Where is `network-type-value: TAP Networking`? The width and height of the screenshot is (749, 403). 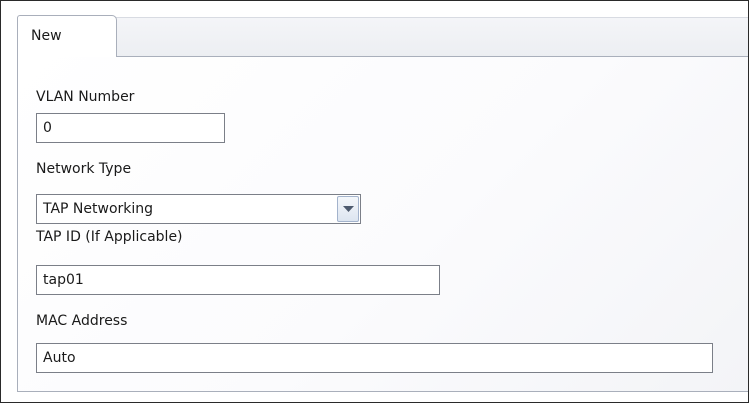
network-type-value: TAP Networking is located at coordinates (98, 209).